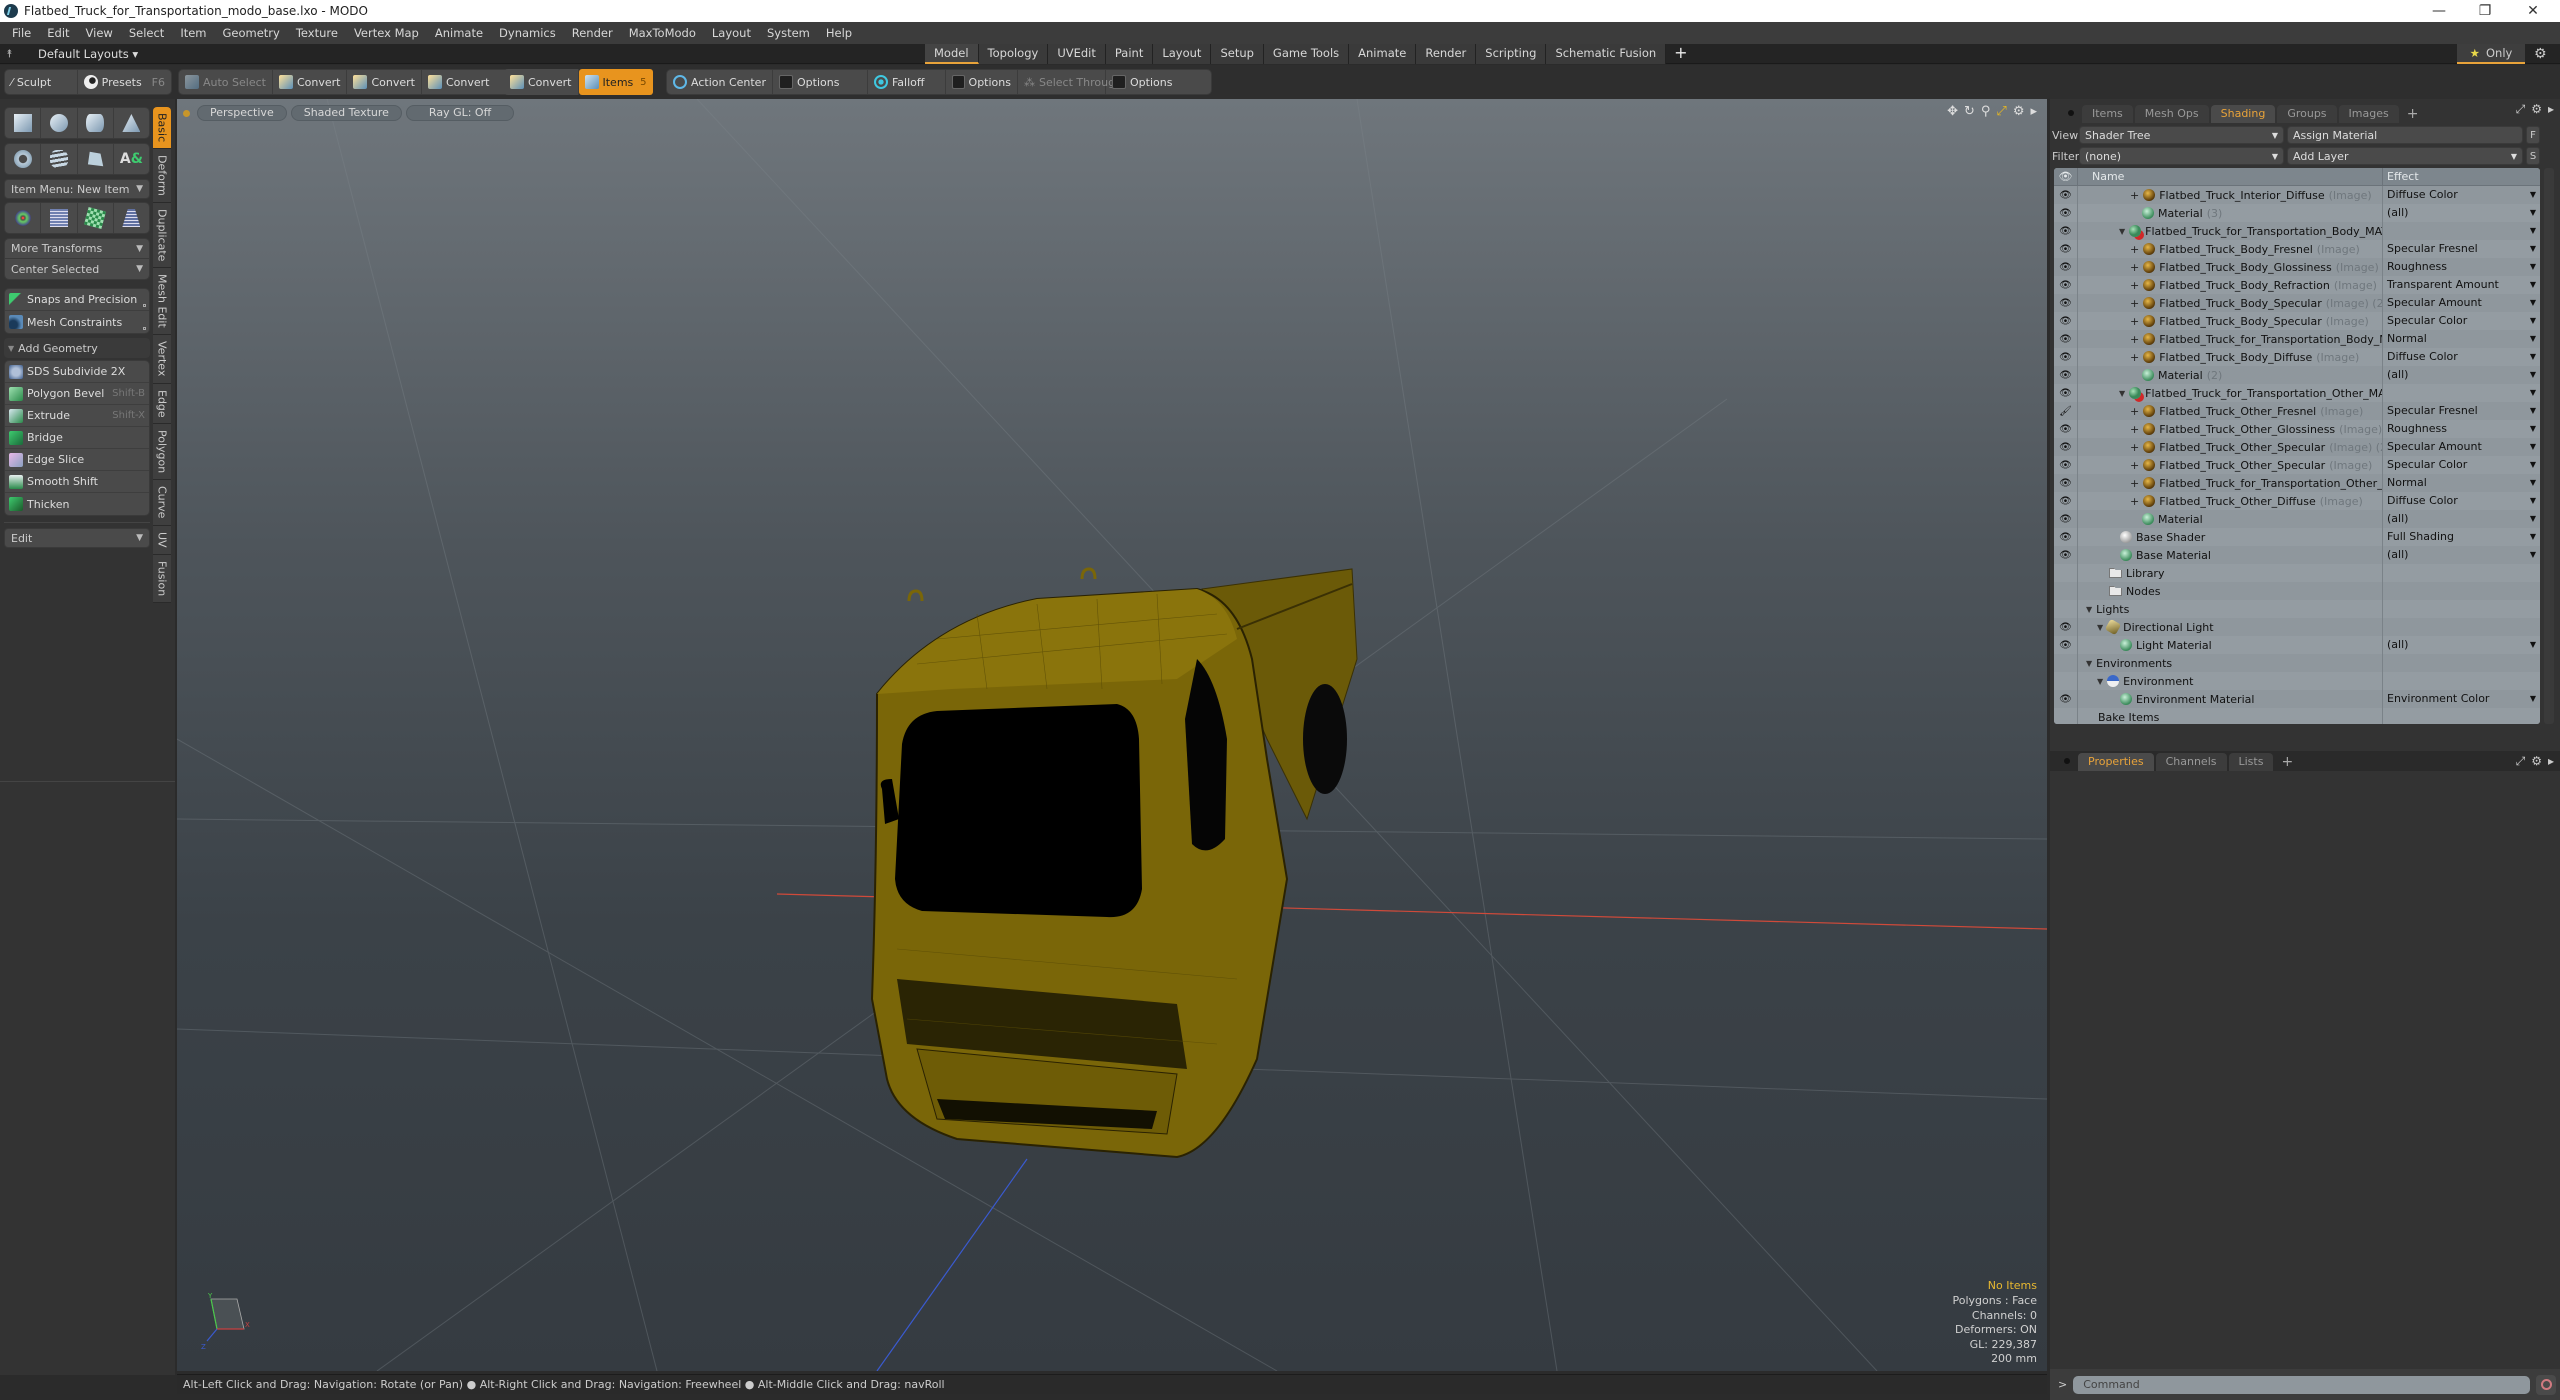 The width and height of the screenshot is (2560, 1400). I want to click on viewport-gear-icon: ⚙, so click(2019, 111).